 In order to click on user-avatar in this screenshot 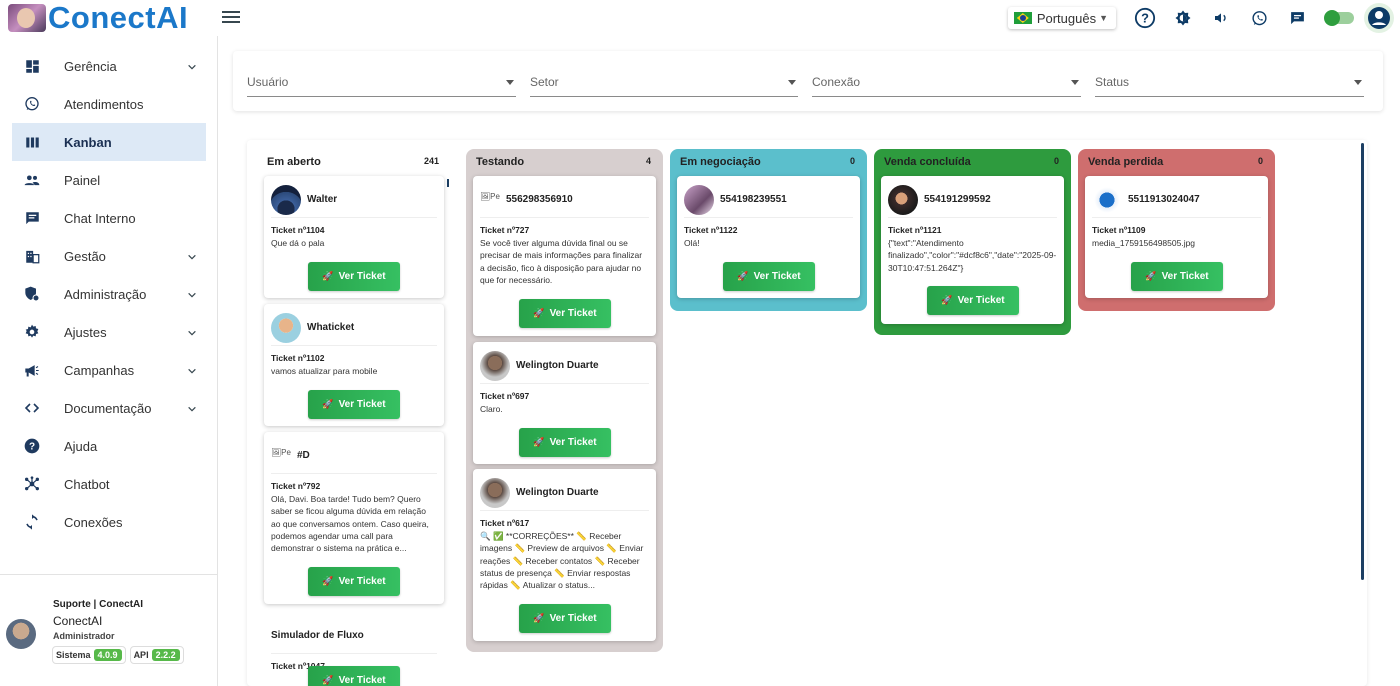, I will do `click(21, 634)`.